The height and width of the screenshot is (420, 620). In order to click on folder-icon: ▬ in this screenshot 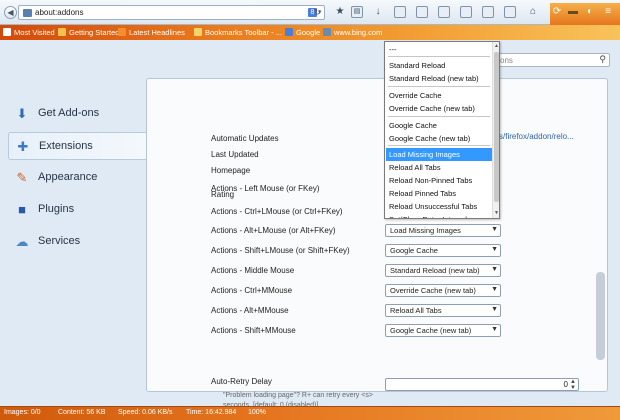, I will do `click(573, 12)`.